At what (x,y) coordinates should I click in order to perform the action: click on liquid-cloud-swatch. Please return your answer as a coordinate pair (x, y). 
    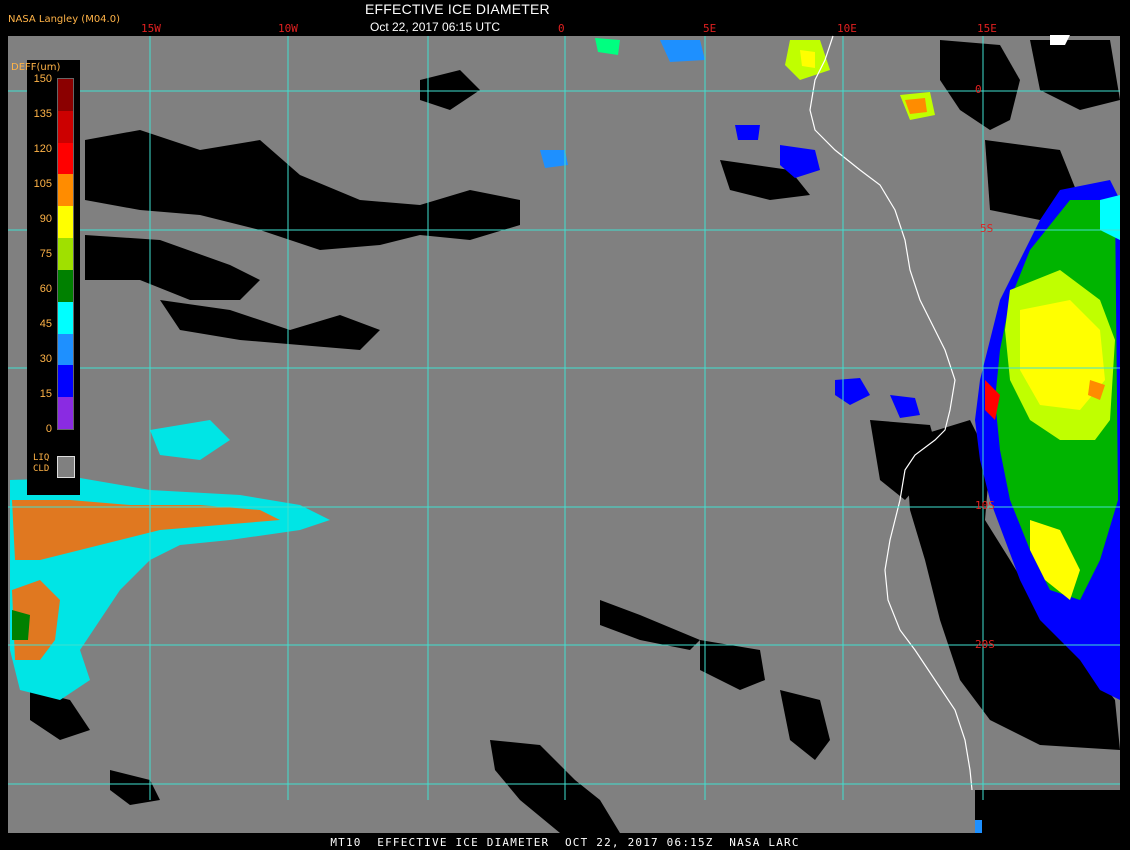
    Looking at the image, I should click on (66, 467).